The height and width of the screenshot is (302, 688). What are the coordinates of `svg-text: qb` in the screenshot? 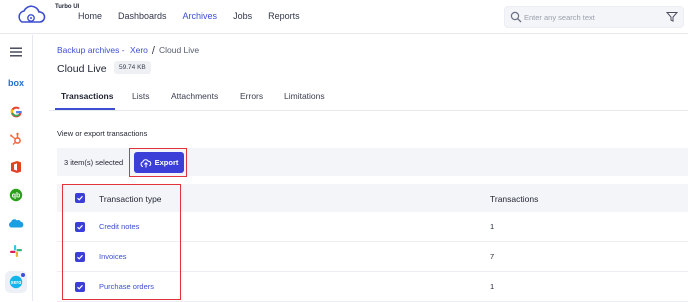 It's located at (16, 196).